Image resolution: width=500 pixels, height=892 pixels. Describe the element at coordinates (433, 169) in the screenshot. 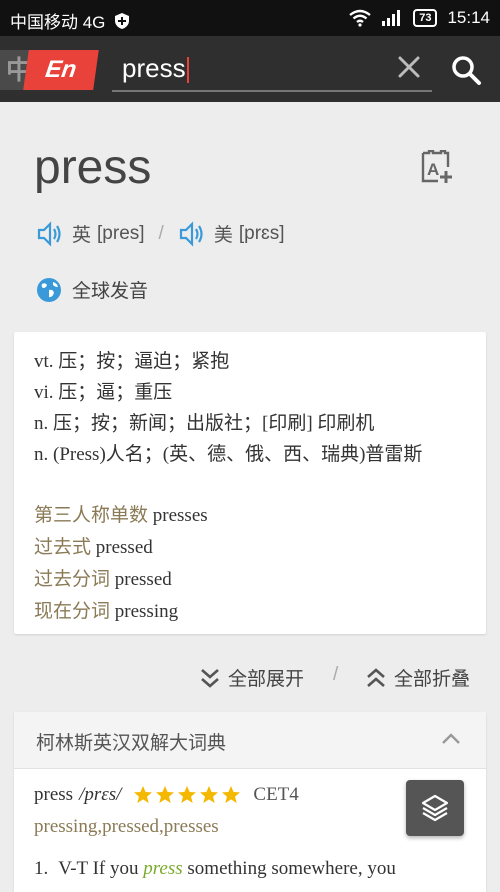

I see `svg-text: A` at that location.